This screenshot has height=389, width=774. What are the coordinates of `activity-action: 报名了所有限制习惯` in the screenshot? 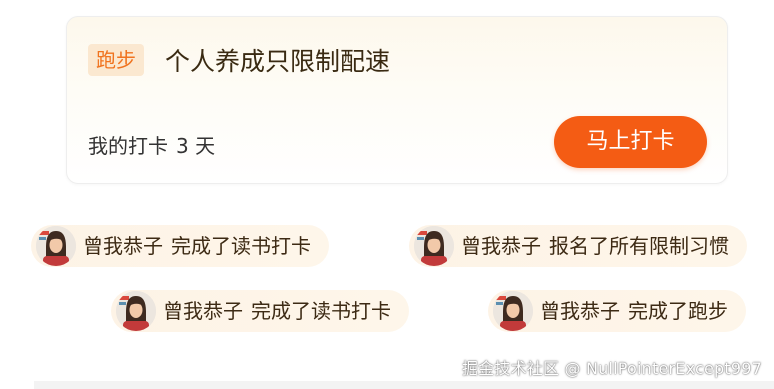 It's located at (639, 246).